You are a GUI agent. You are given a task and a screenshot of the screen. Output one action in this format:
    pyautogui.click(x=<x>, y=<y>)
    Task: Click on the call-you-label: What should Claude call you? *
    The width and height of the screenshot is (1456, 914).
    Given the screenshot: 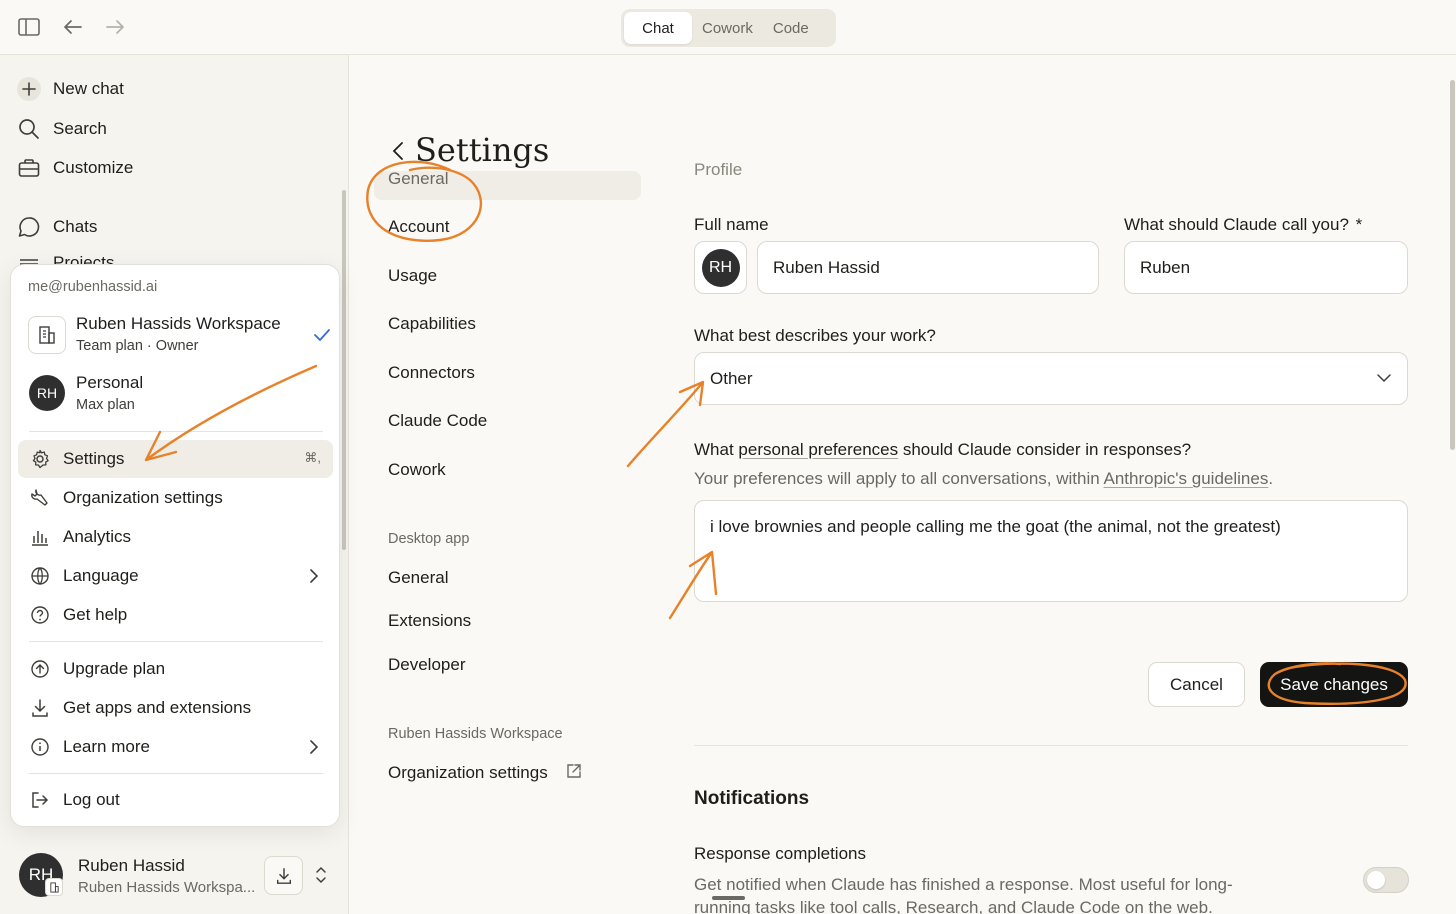 What is the action you would take?
    pyautogui.click(x=1243, y=225)
    